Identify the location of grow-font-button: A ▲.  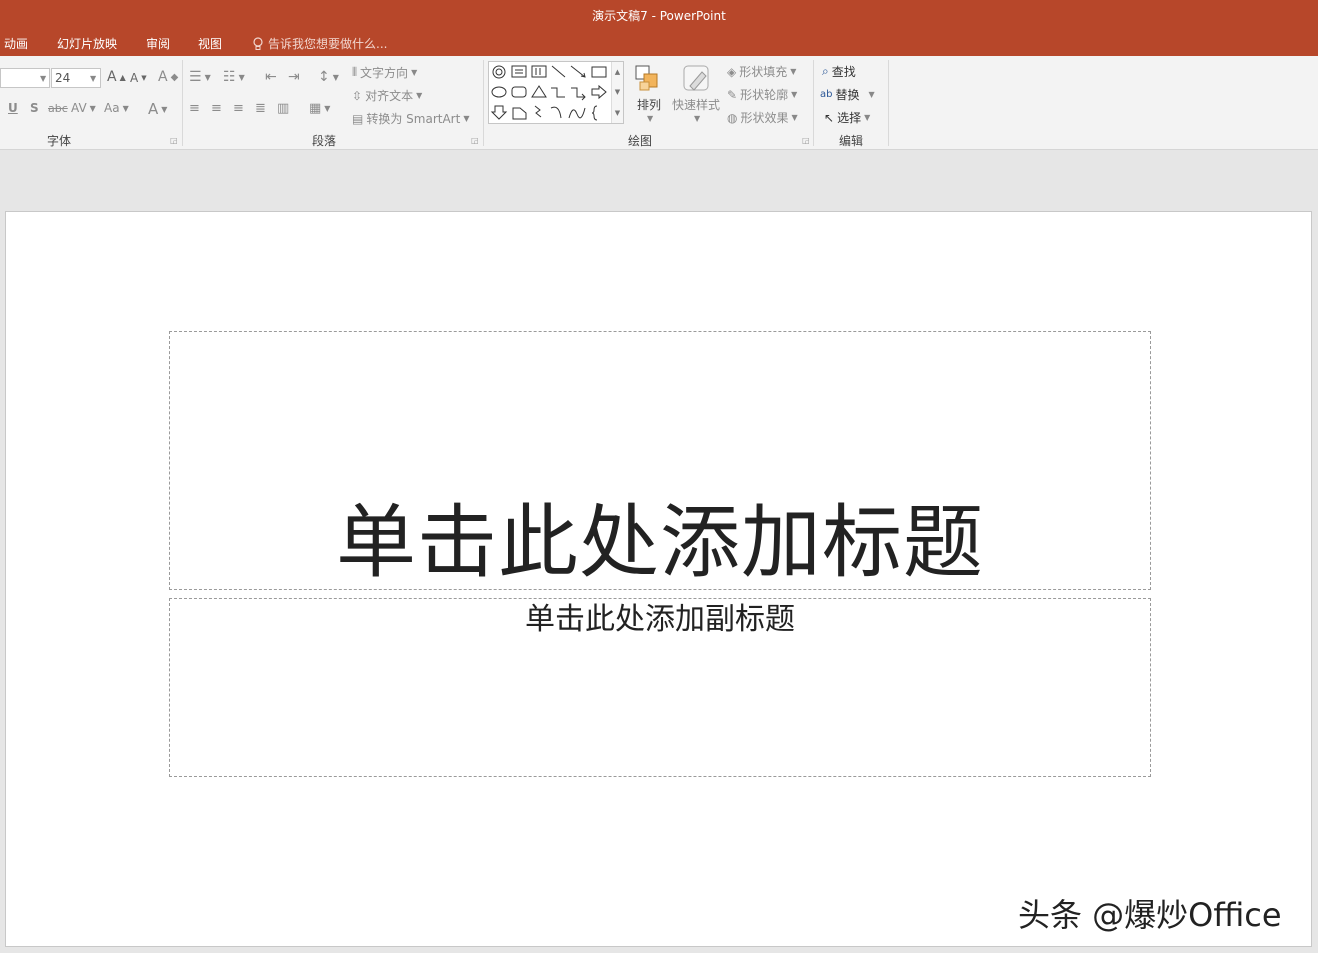
(116, 77).